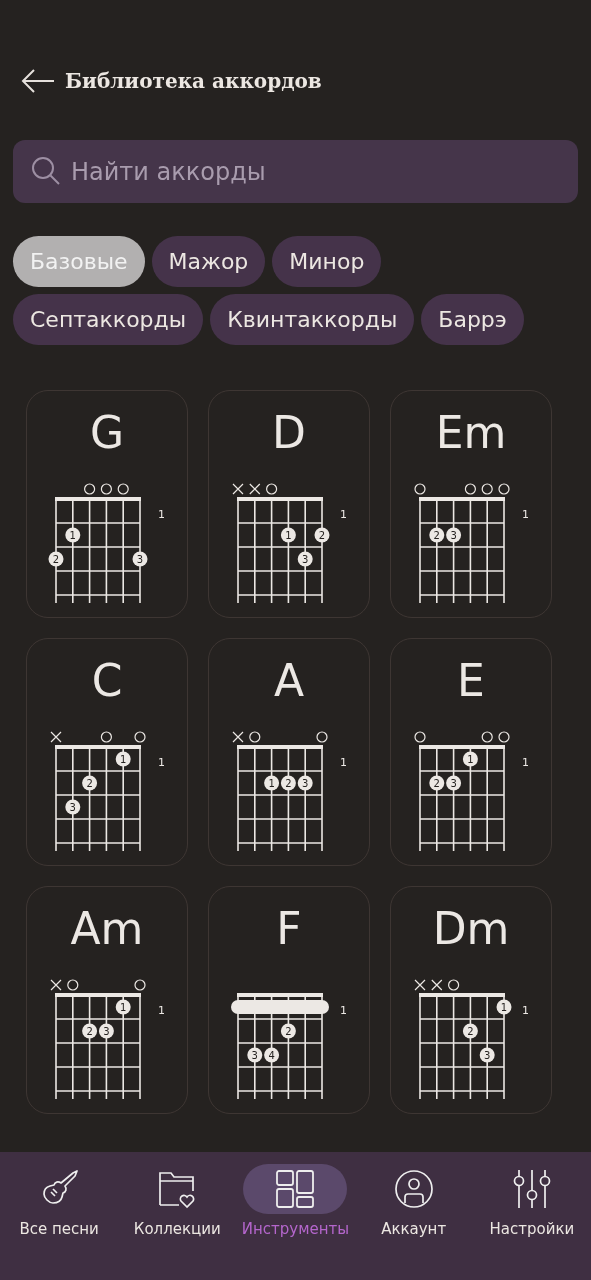 The height and width of the screenshot is (1280, 591). Describe the element at coordinates (289, 1000) in the screenshot. I see `chord-card: F 2 3 4 1` at that location.